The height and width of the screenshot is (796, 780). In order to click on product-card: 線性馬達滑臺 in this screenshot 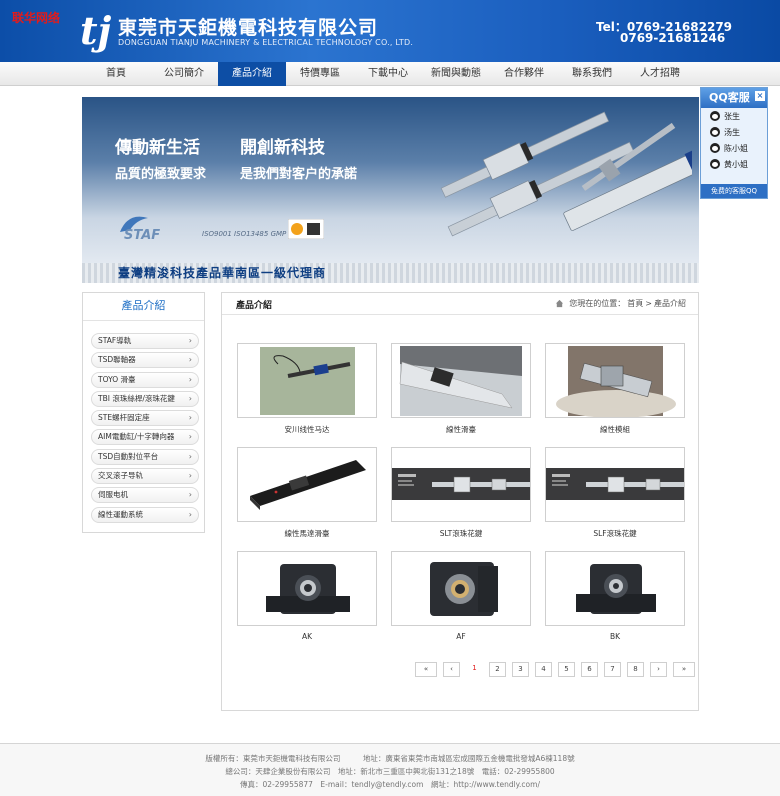, I will do `click(307, 493)`.